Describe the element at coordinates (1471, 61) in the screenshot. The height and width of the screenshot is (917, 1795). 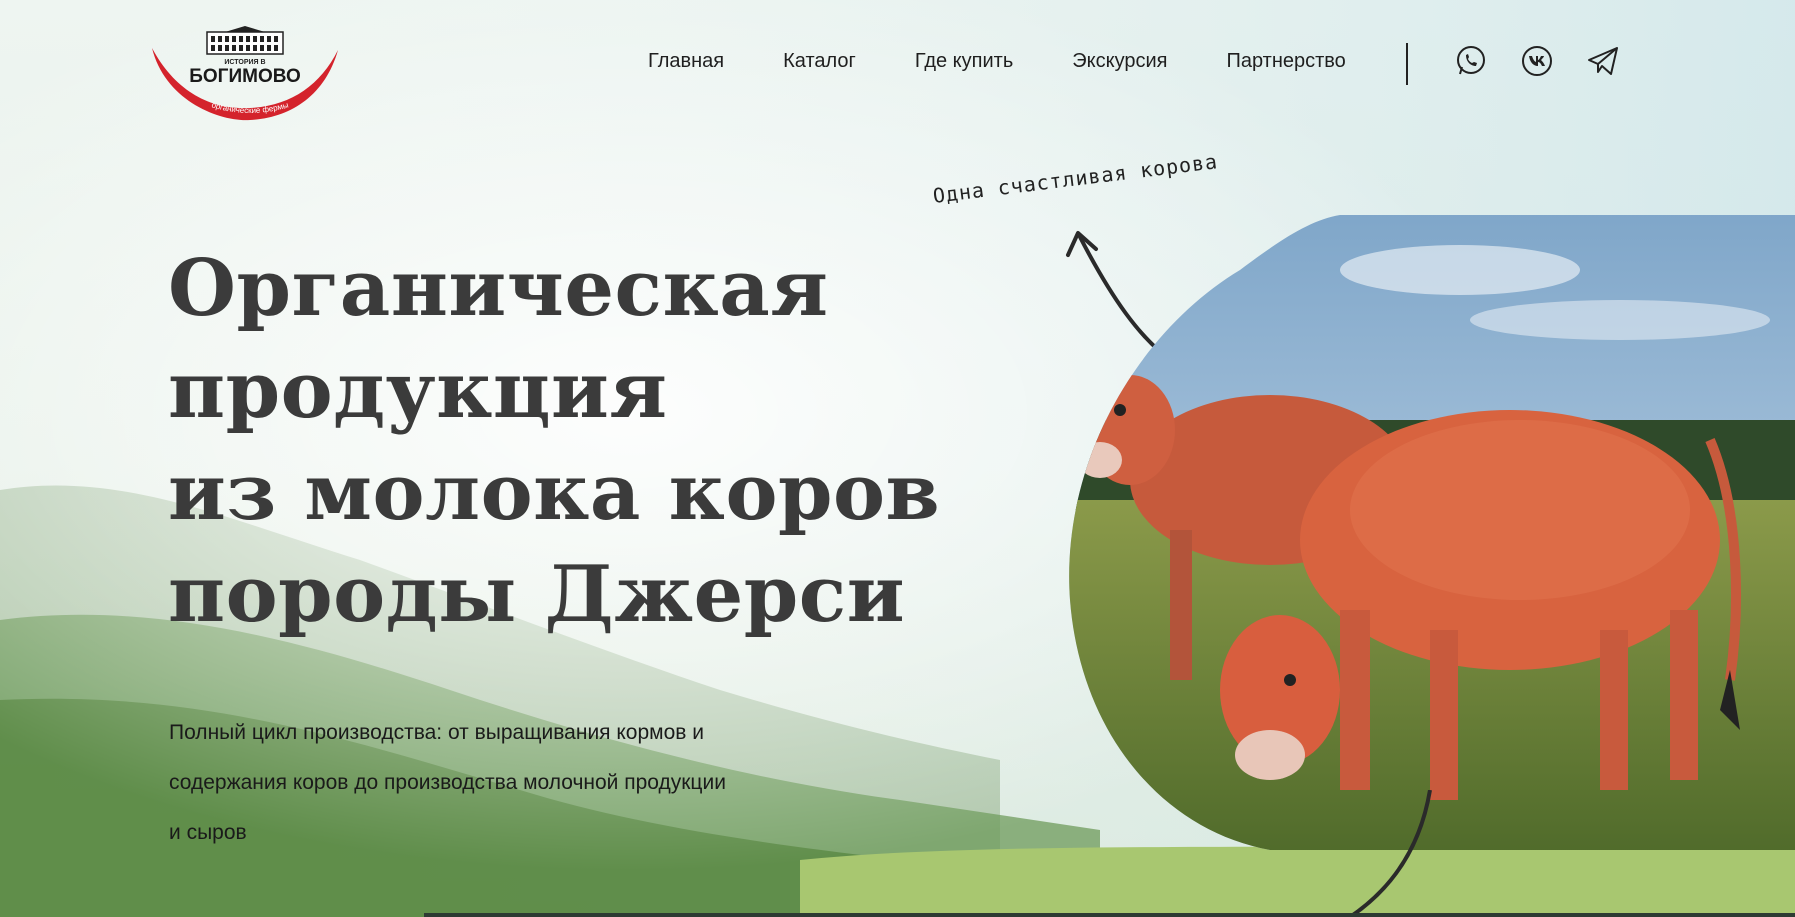
I see `whatsapp-icon` at that location.